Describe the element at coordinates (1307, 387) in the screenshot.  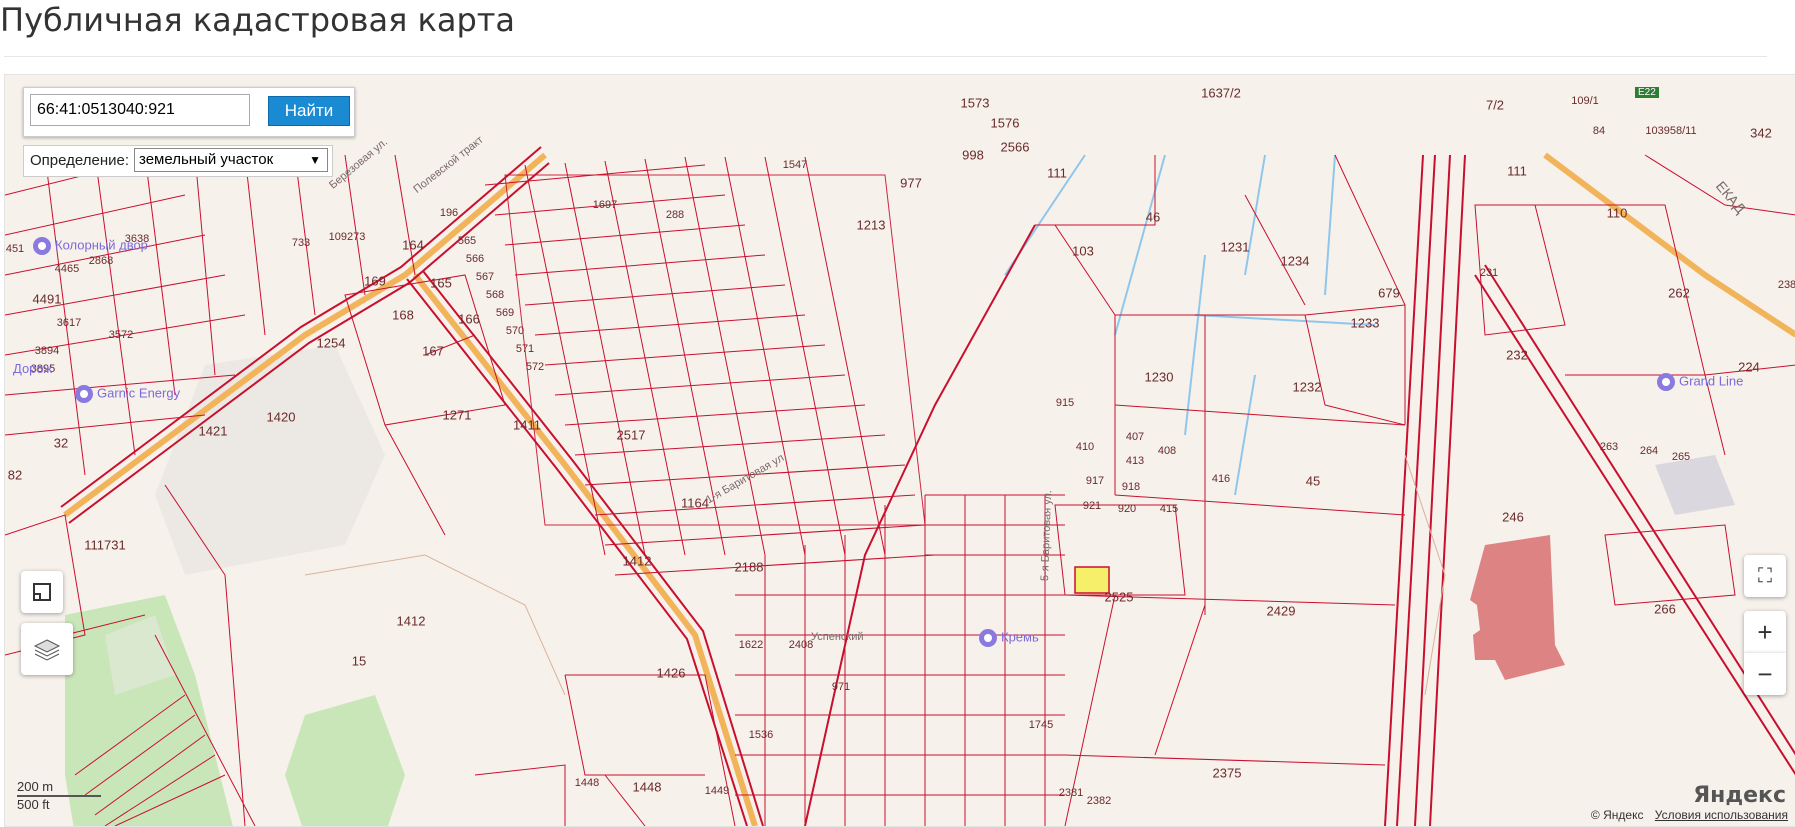
I see `parcel-label: 1232` at that location.